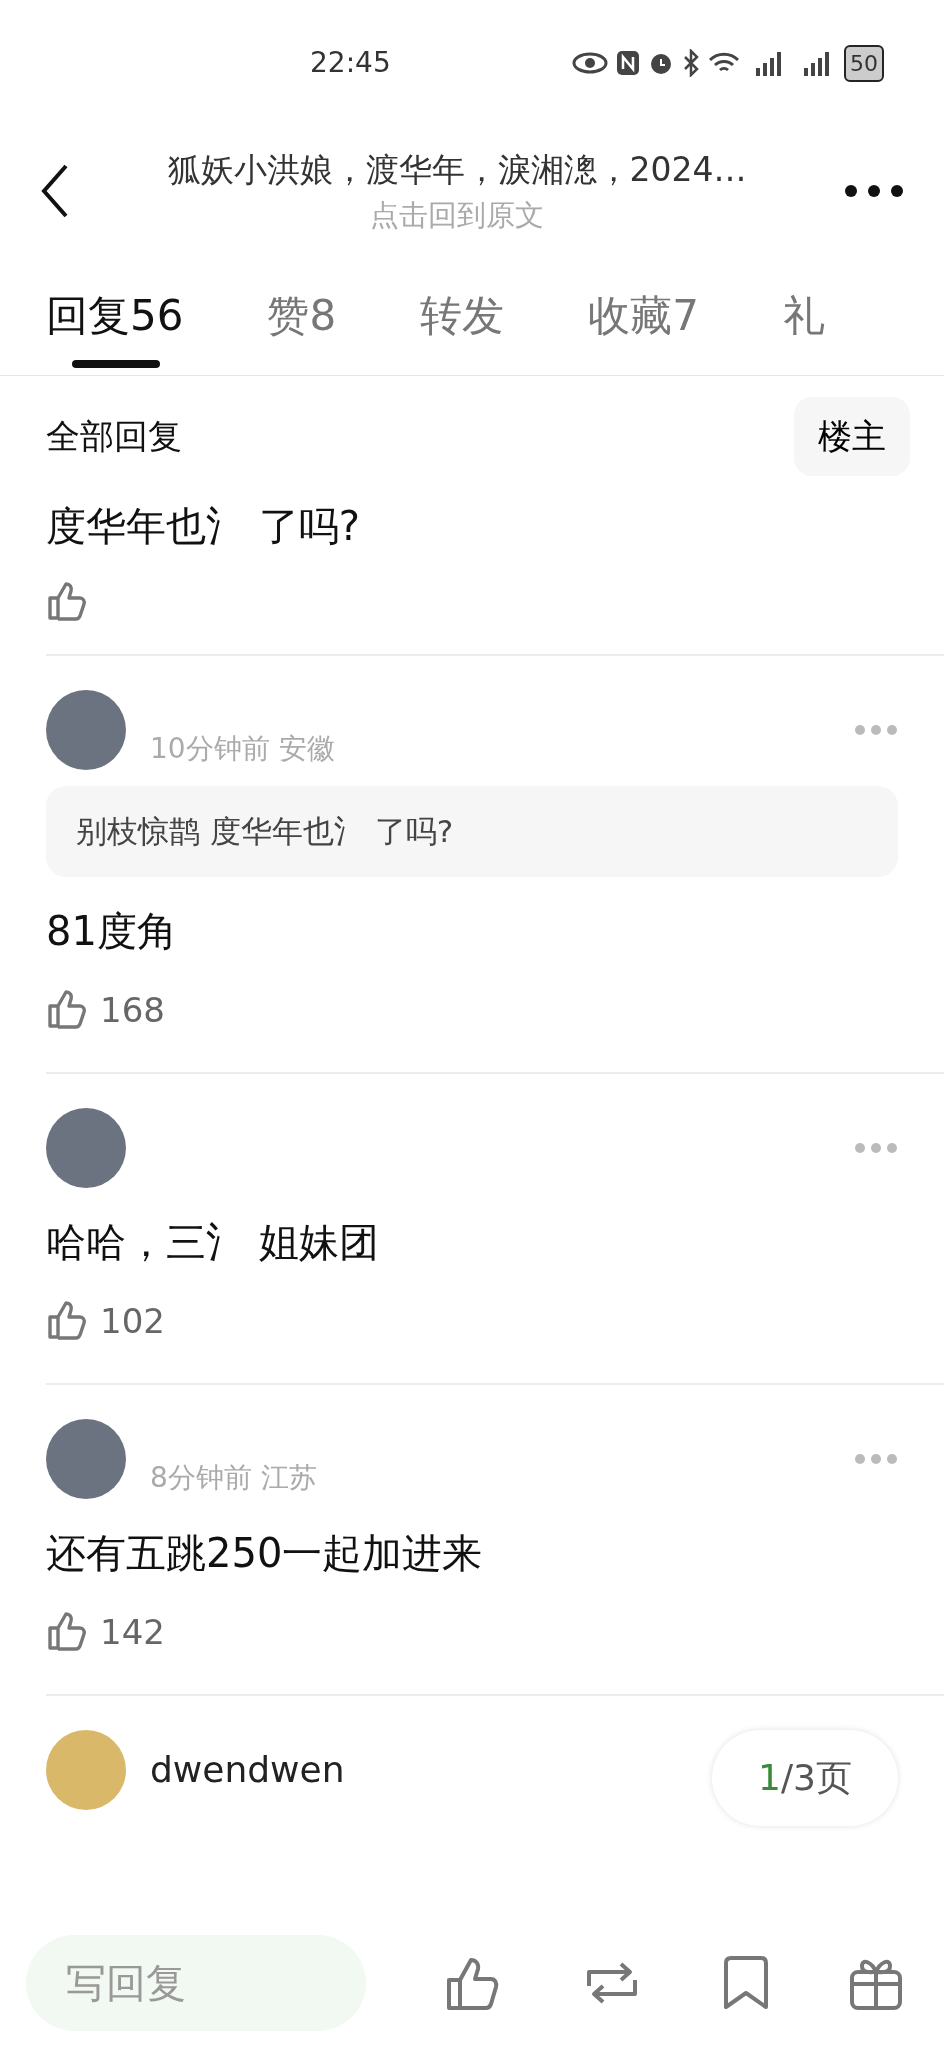 Image resolution: width=944 pixels, height=2048 pixels. What do you see at coordinates (213, 1242) in the screenshot?
I see `comment-text: 哈哈，三氵 姐妹团` at bounding box center [213, 1242].